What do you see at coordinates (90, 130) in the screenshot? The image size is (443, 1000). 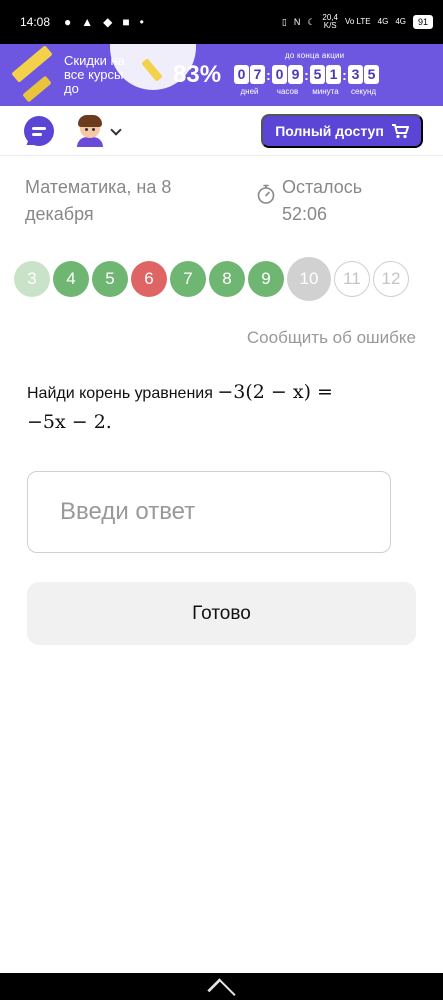 I see `avatar` at bounding box center [90, 130].